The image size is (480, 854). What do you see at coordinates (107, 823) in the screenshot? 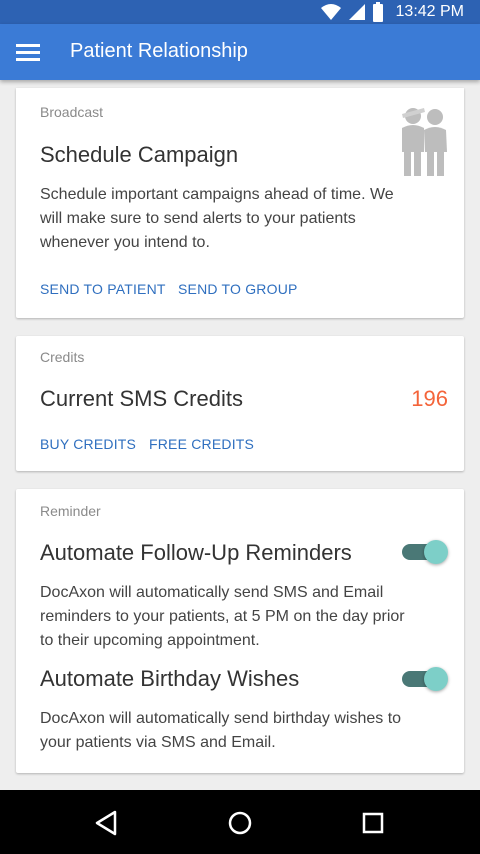
I see `back-icon` at bounding box center [107, 823].